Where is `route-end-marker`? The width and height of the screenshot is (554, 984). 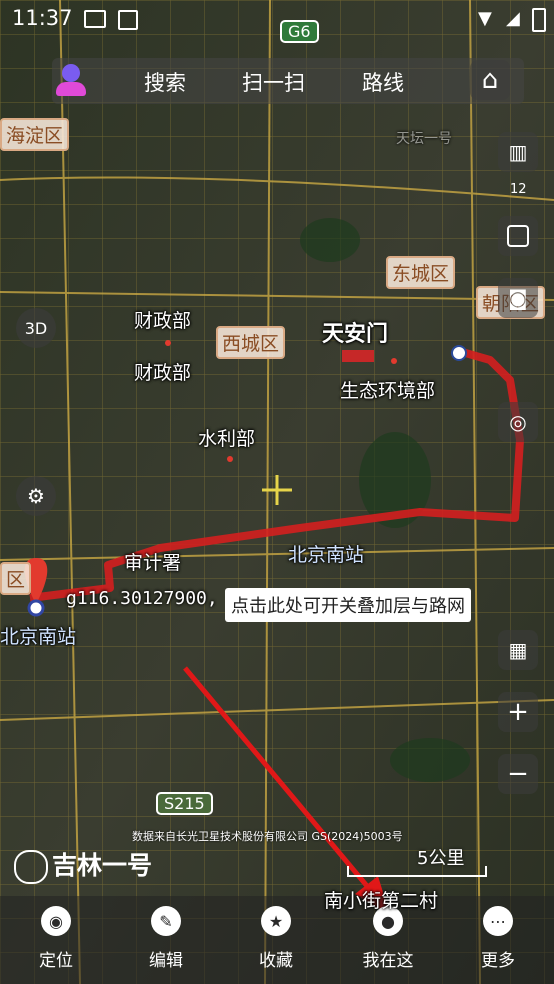
route-end-marker is located at coordinates (459, 353).